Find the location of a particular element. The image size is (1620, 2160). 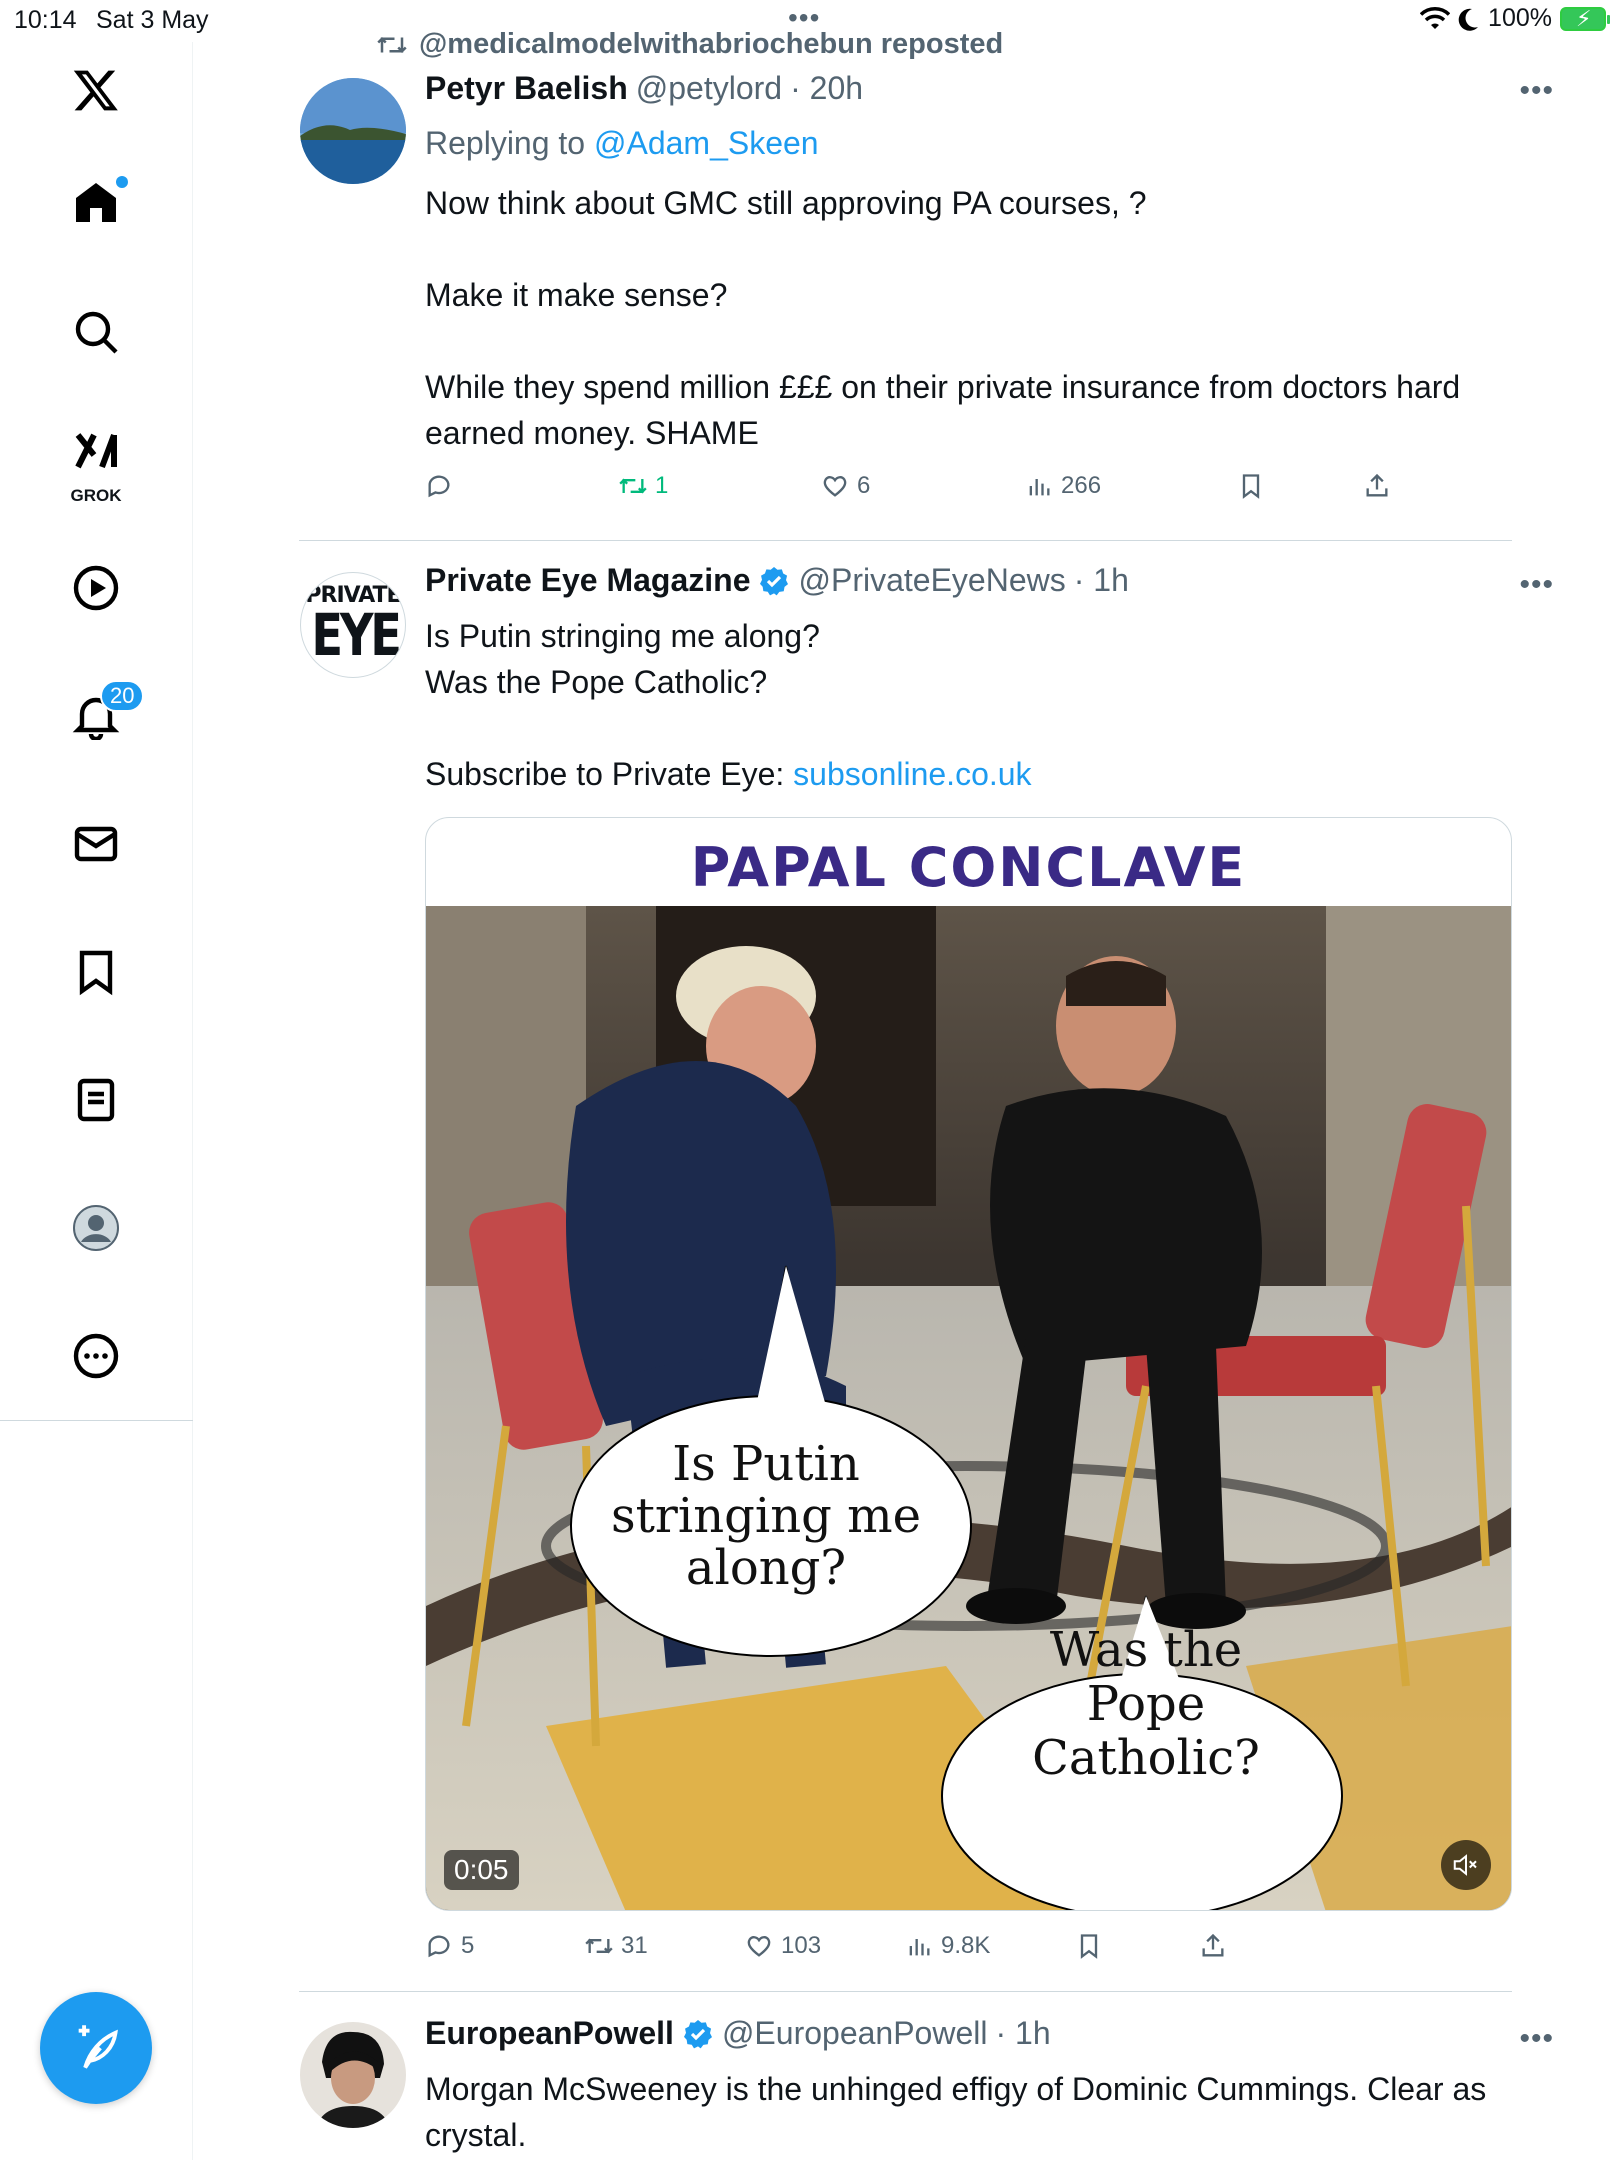

like-button: 103 is located at coordinates (783, 1946).